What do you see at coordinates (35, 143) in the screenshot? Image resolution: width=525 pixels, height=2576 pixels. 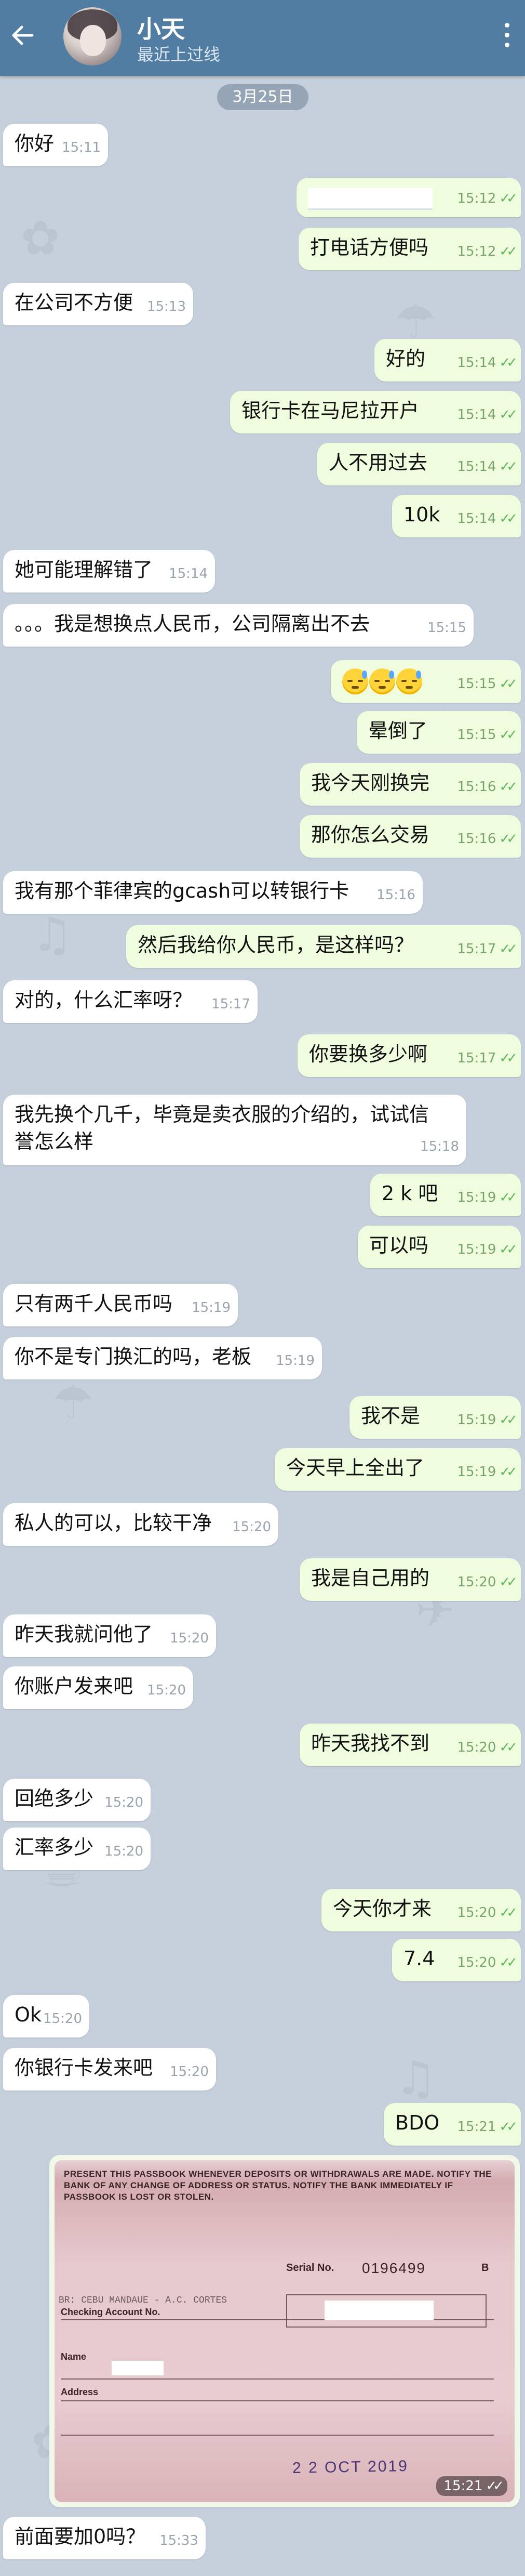 I see `message-text: 你好` at bounding box center [35, 143].